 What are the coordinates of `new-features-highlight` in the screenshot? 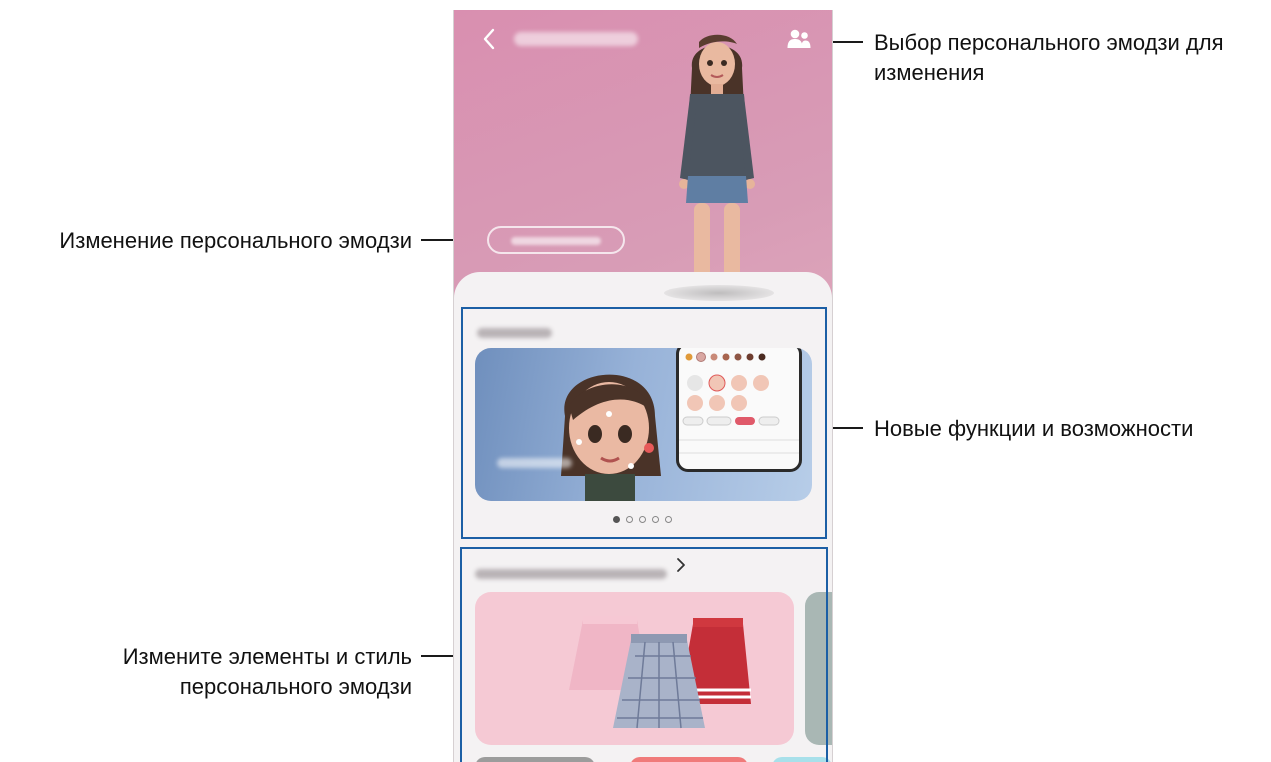 It's located at (644, 423).